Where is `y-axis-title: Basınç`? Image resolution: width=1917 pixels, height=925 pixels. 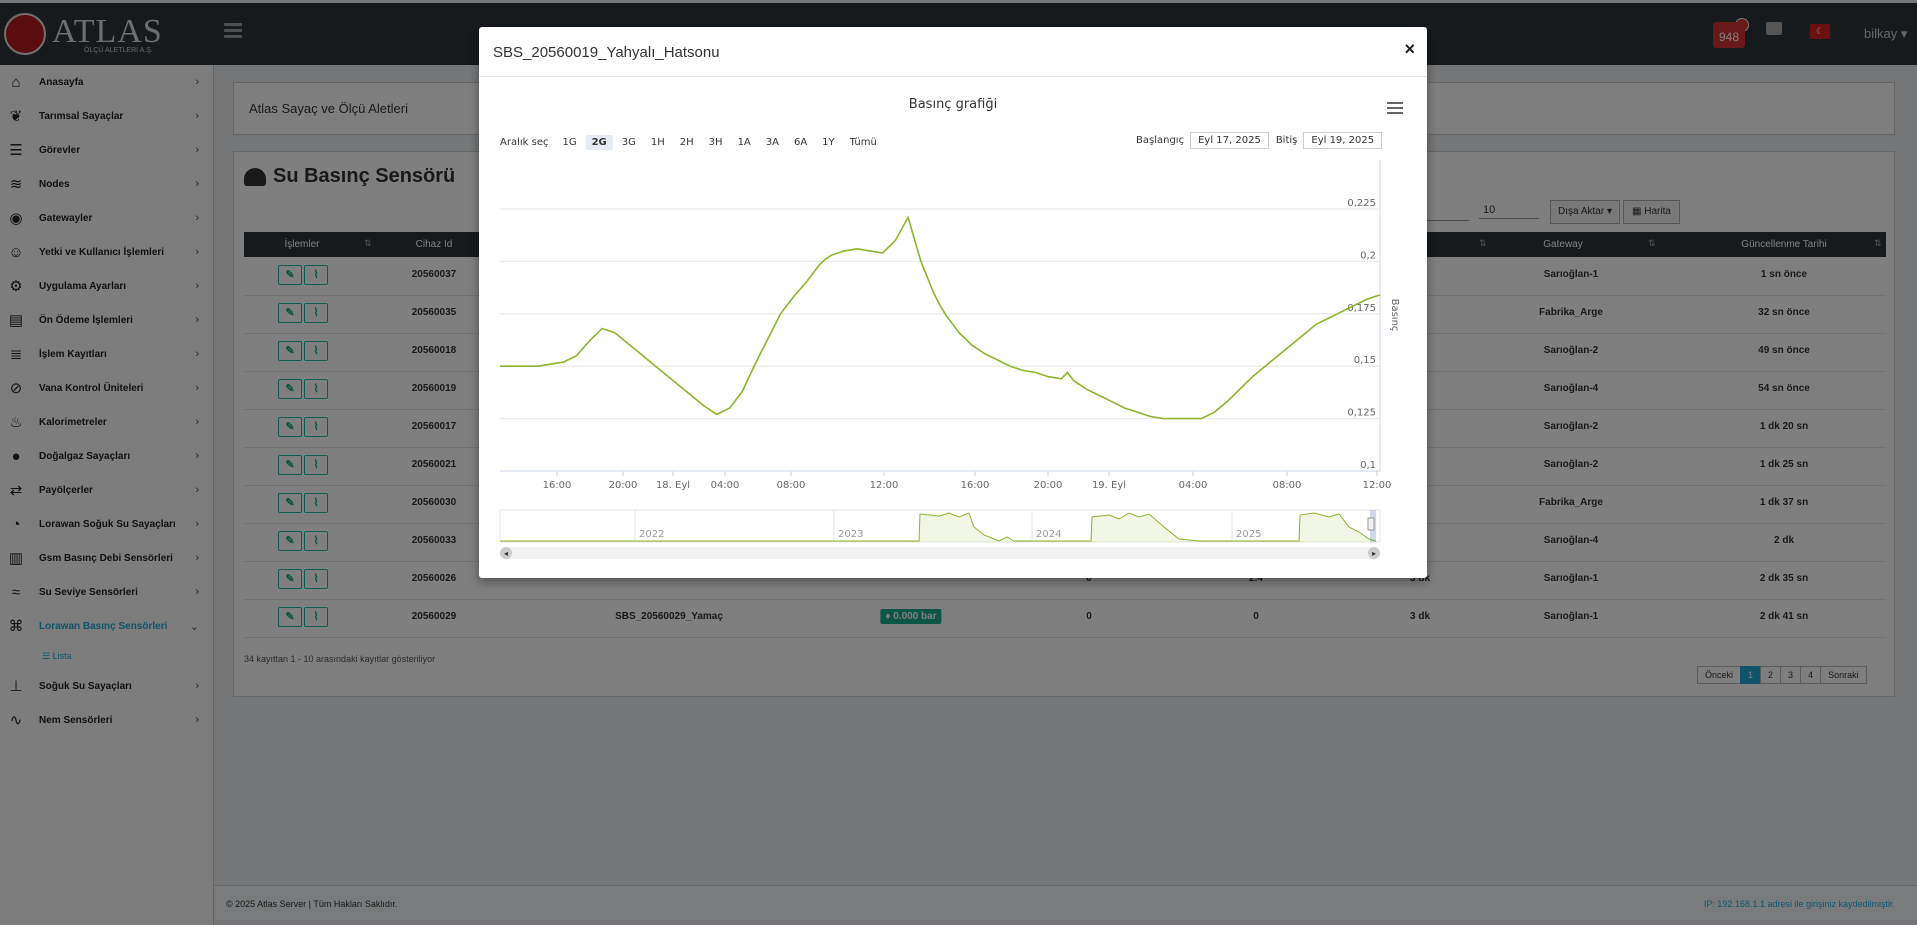
y-axis-title: Basınç is located at coordinates (1394, 315).